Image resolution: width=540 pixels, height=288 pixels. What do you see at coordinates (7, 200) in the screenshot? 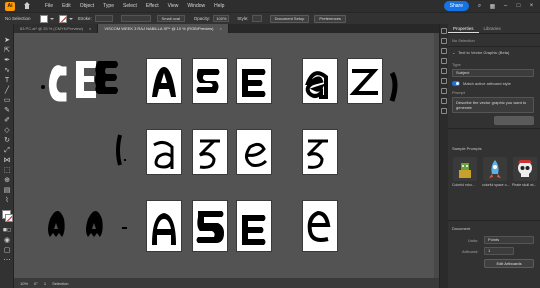
I see `eyedropper-tool-icon: ⌇` at bounding box center [7, 200].